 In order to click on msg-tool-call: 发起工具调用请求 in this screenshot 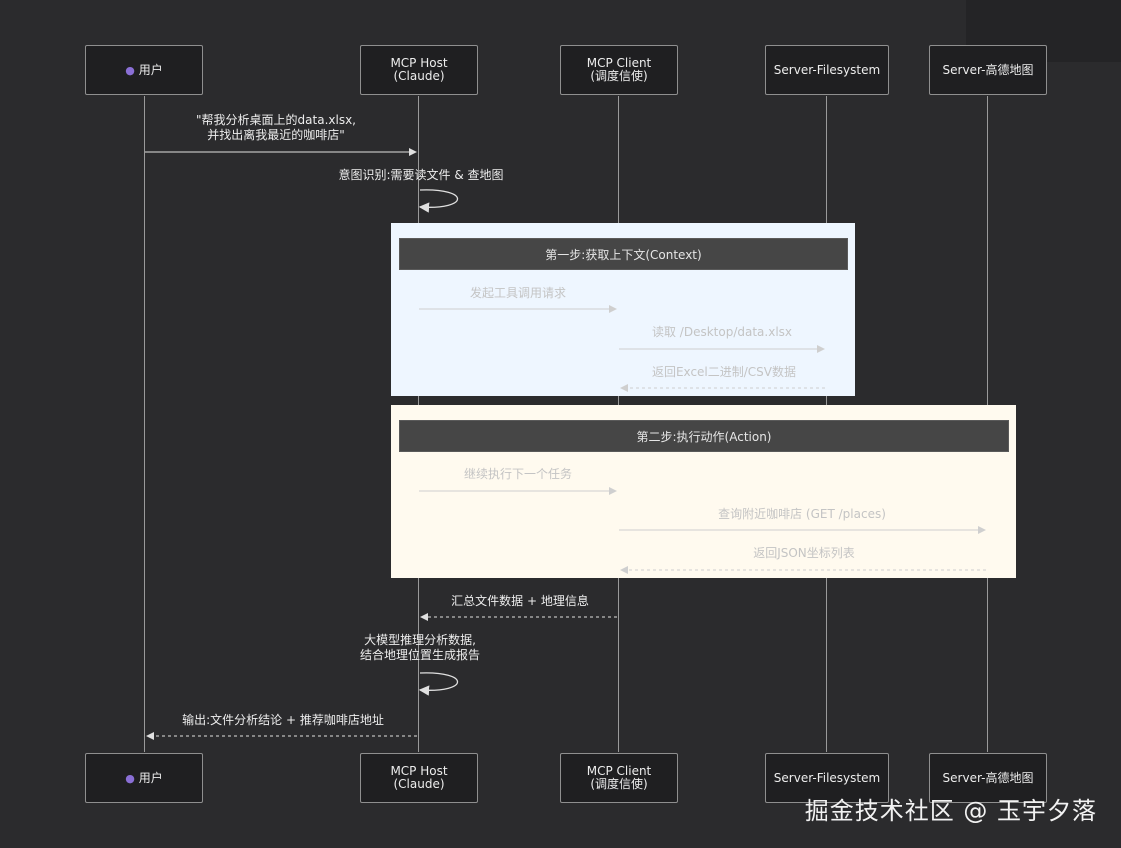, I will do `click(518, 293)`.